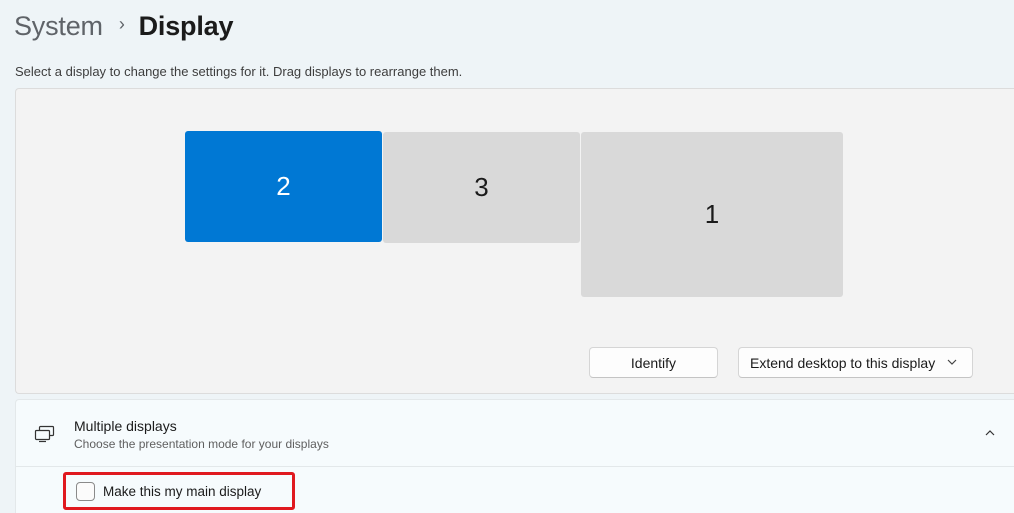  What do you see at coordinates (952, 362) in the screenshot?
I see `chevron-down-icon` at bounding box center [952, 362].